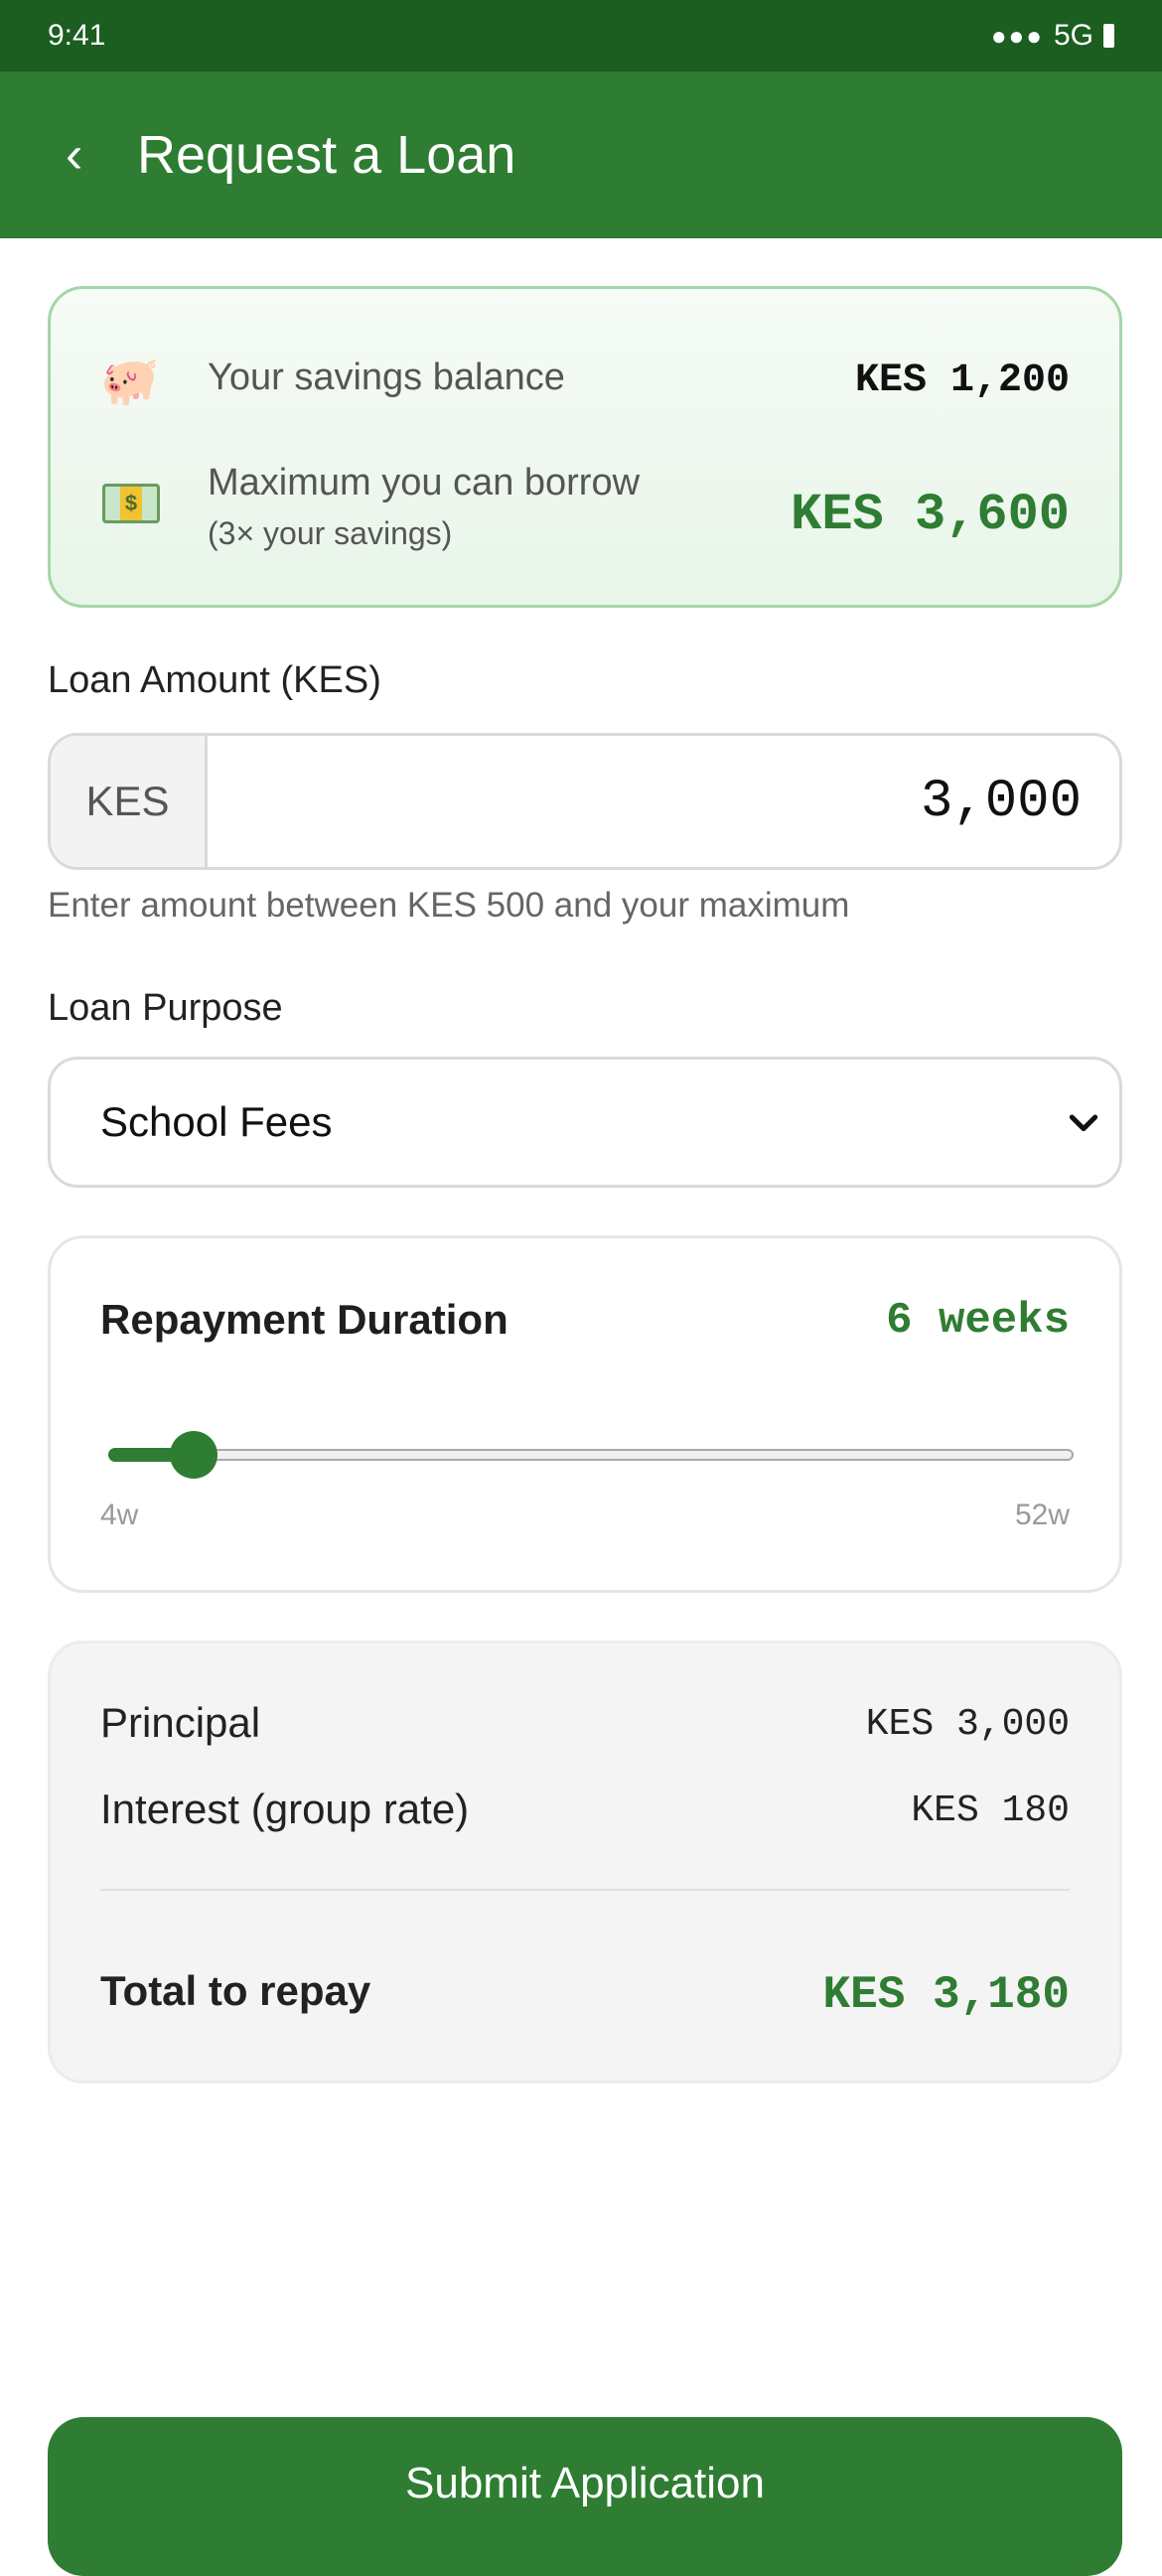 This screenshot has width=1162, height=2576. Describe the element at coordinates (304, 1319) in the screenshot. I see `duration-title: Repayment Duration` at that location.